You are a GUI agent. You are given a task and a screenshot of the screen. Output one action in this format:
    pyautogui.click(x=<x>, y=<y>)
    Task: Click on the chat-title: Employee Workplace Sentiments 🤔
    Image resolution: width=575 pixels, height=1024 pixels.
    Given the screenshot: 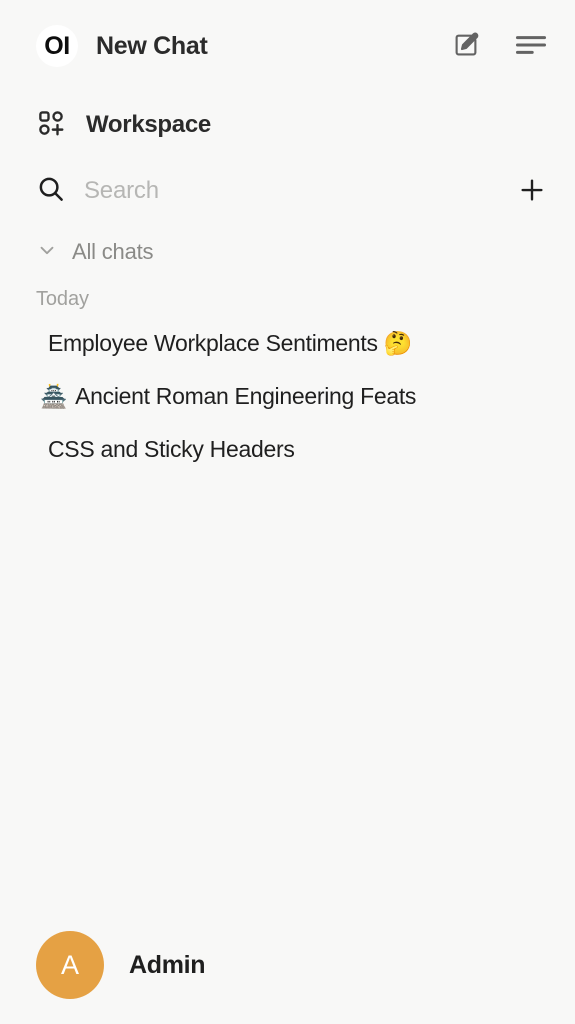 What is the action you would take?
    pyautogui.click(x=230, y=343)
    